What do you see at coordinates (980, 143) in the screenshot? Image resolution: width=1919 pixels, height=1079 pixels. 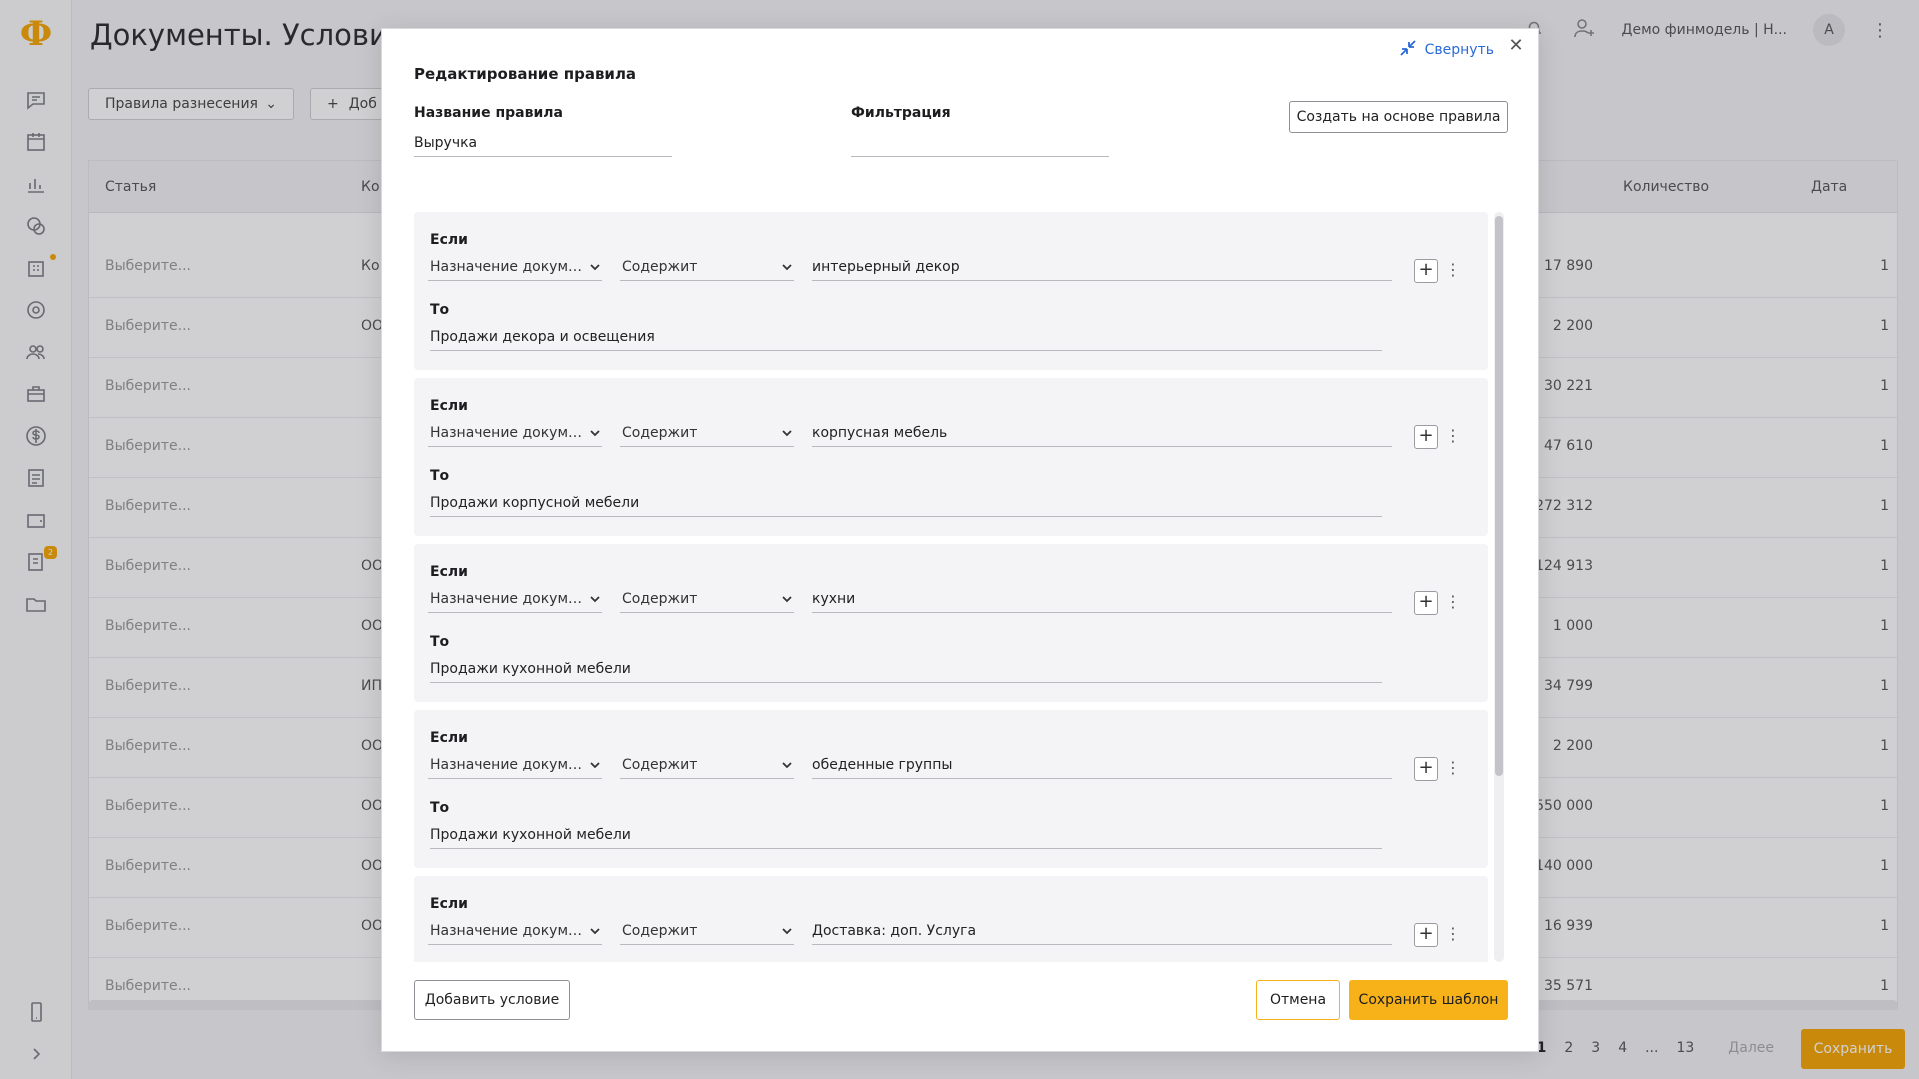 I see `filter-input` at bounding box center [980, 143].